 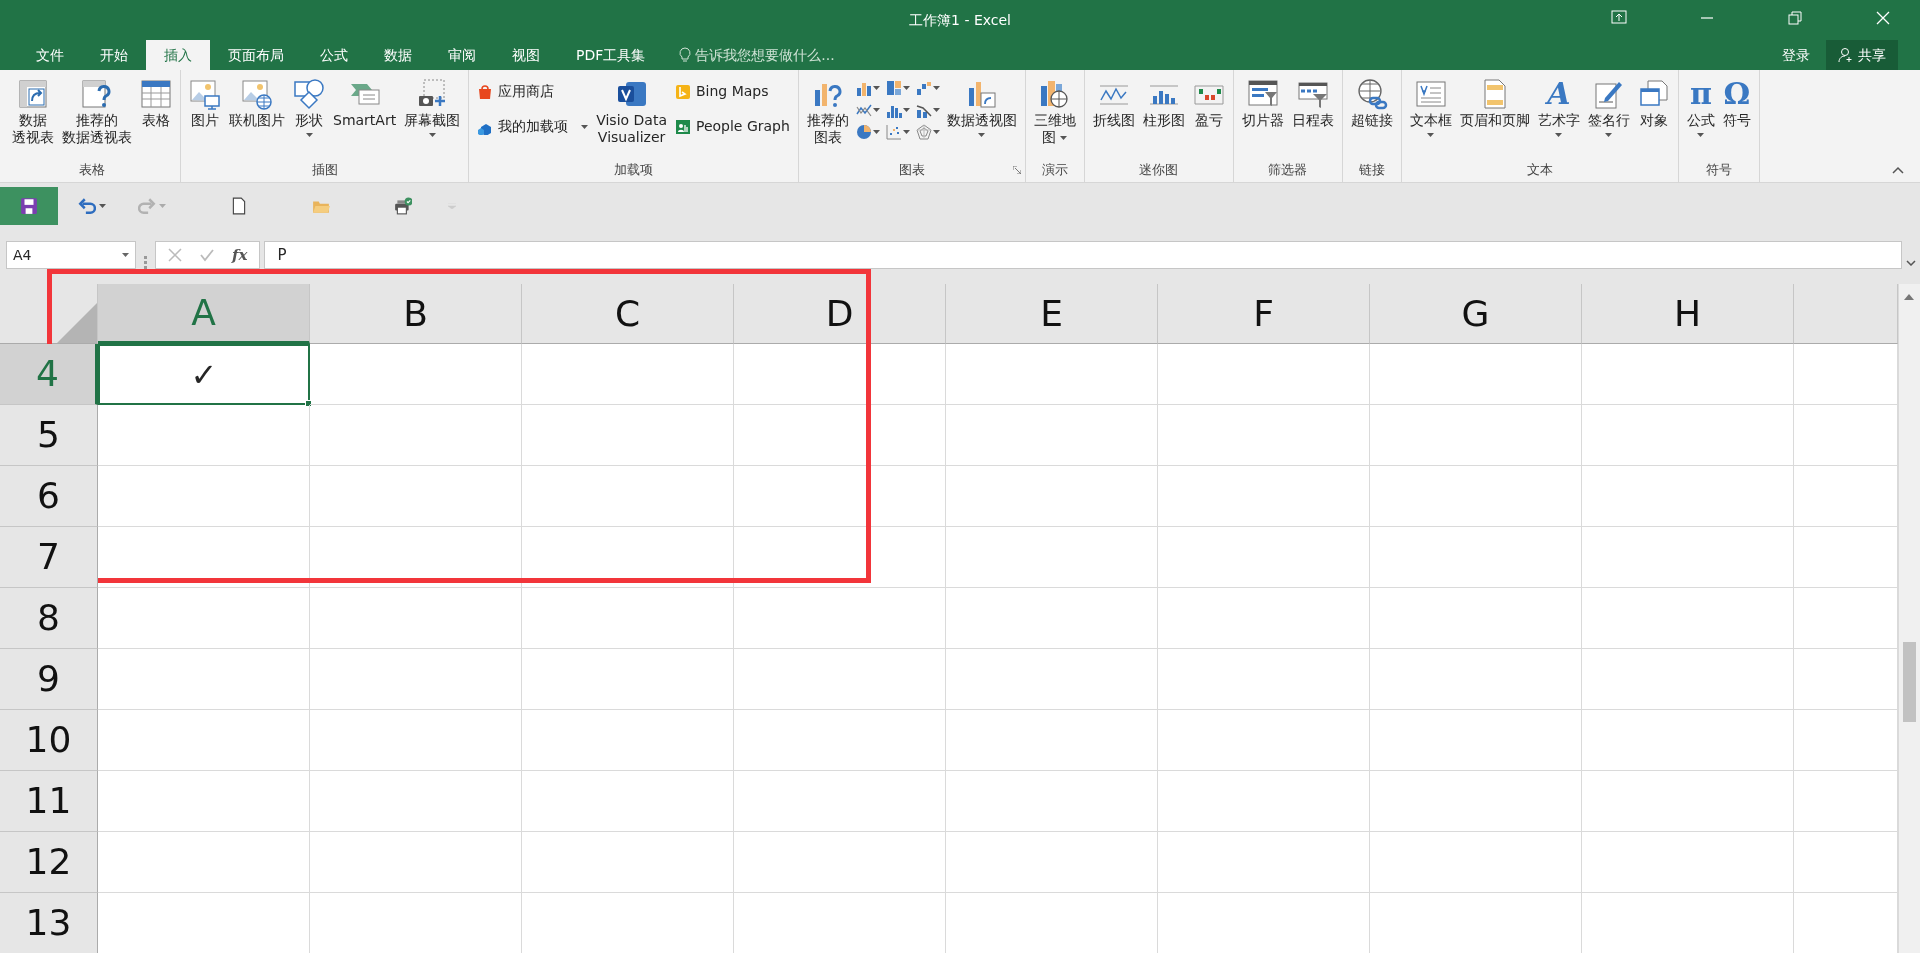 What do you see at coordinates (1909, 682) in the screenshot?
I see `scrollbar-thumb` at bounding box center [1909, 682].